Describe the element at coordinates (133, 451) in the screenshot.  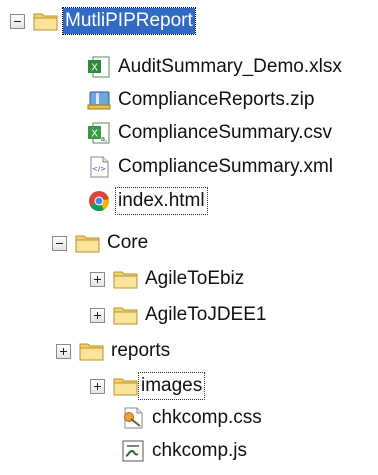
I see `js-script-file-icon` at that location.